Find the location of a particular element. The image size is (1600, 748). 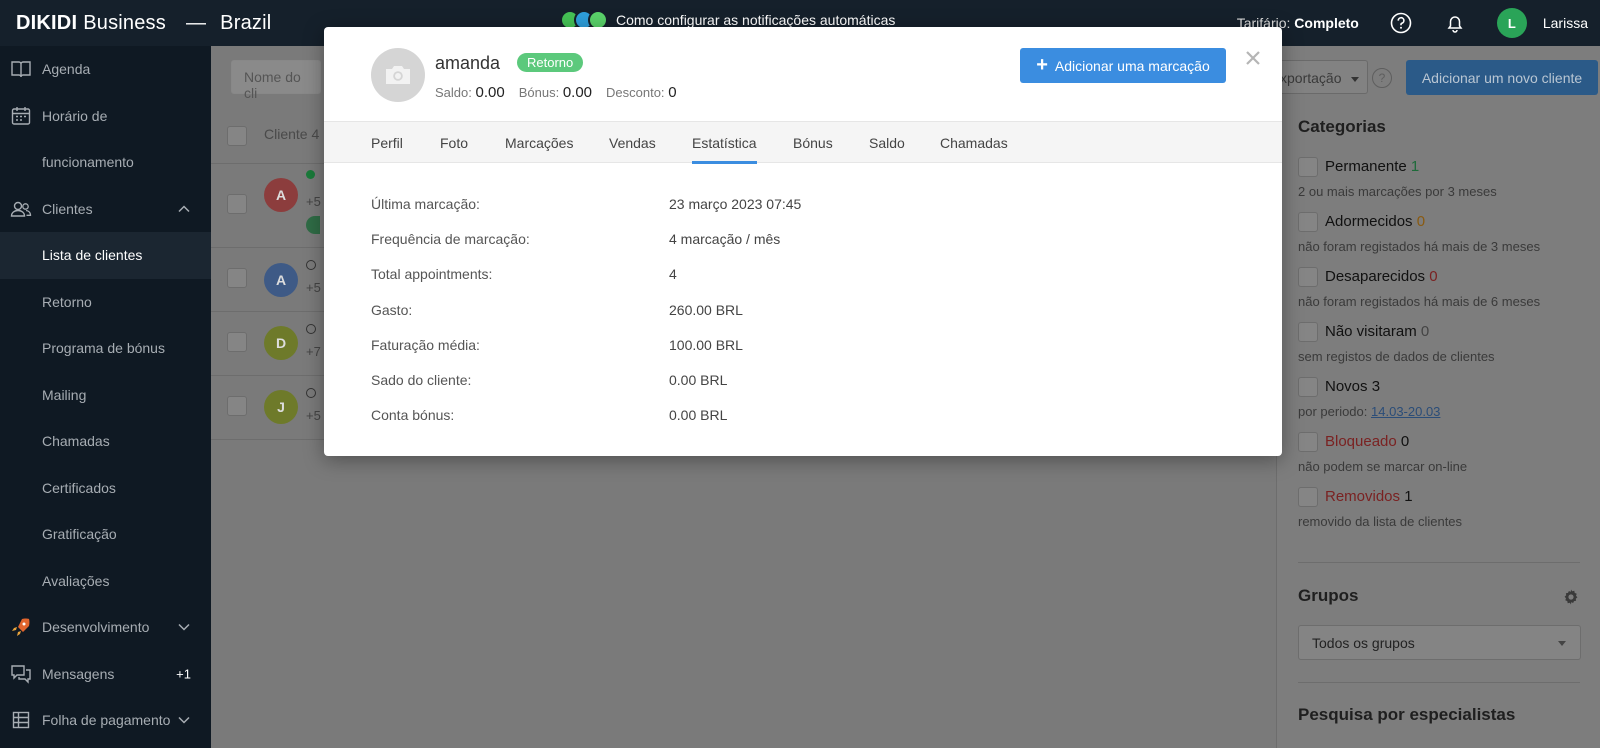

stat-row: Conta bónus: 0.00 BRL is located at coordinates (721, 417).